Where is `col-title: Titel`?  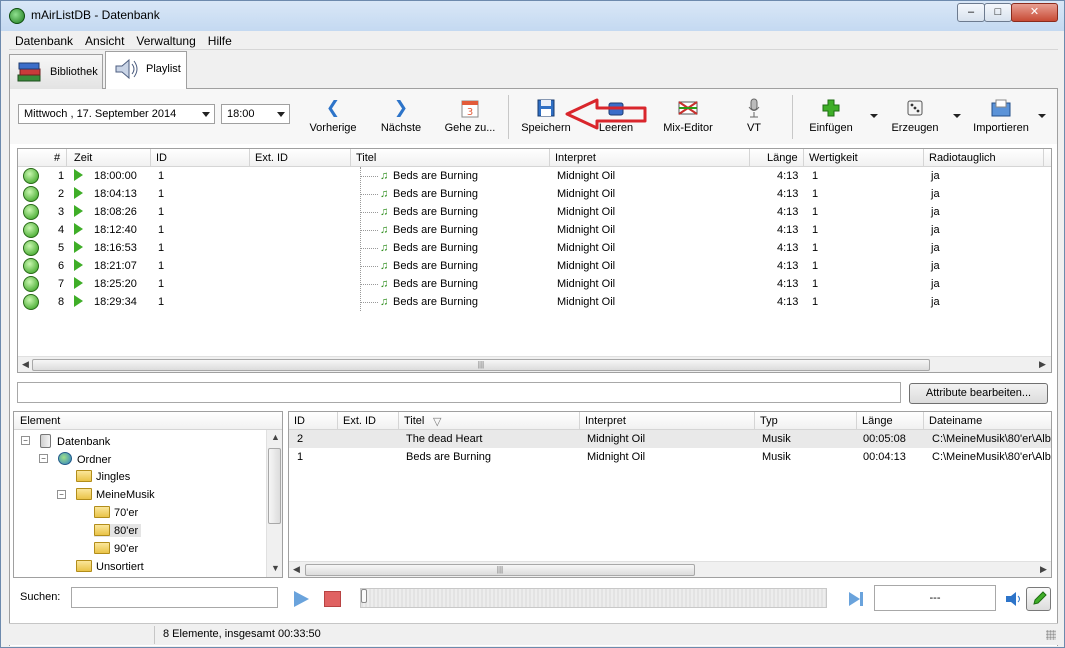
col-title: Titel is located at coordinates (366, 158).